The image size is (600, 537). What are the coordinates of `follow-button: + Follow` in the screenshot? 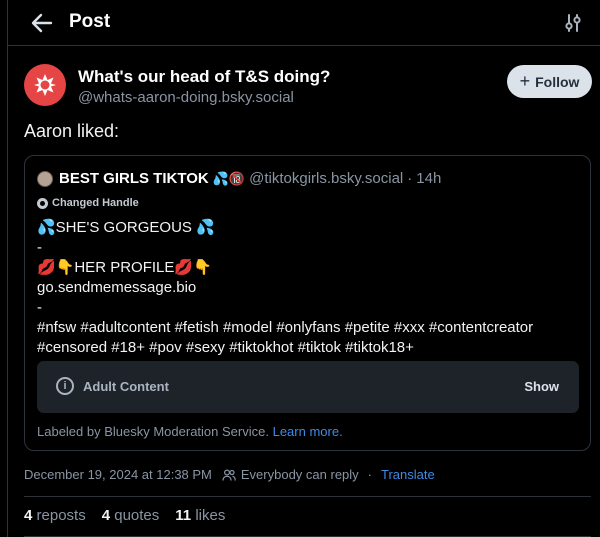 It's located at (549, 81).